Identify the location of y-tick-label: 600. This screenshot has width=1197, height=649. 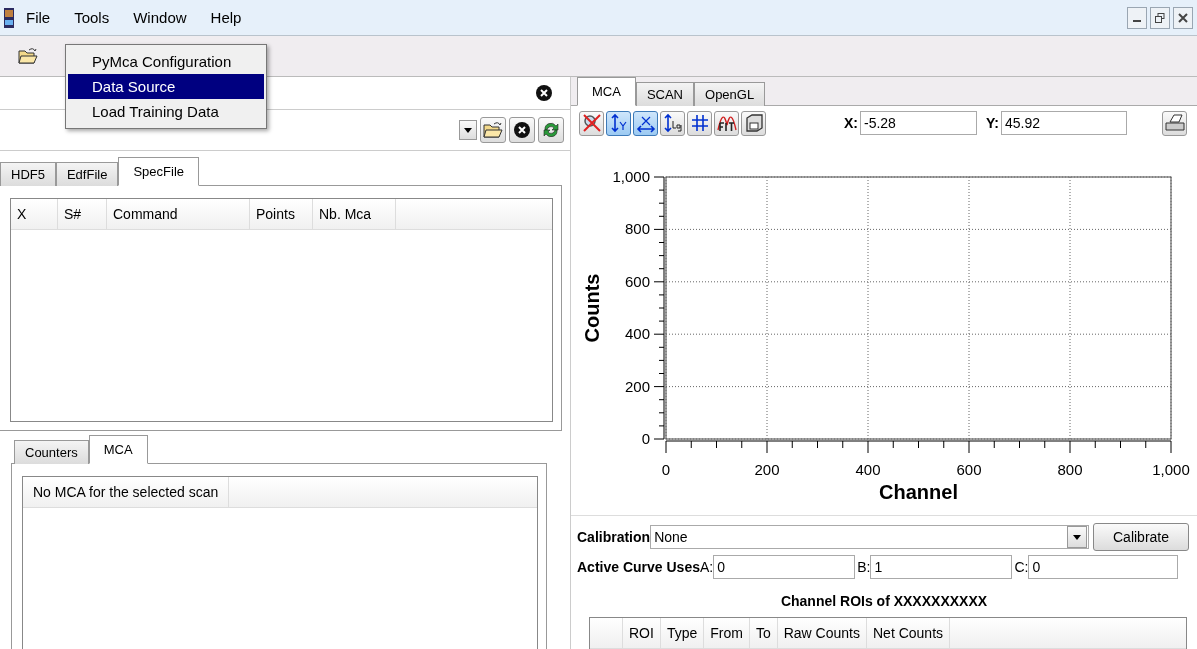
(637, 281).